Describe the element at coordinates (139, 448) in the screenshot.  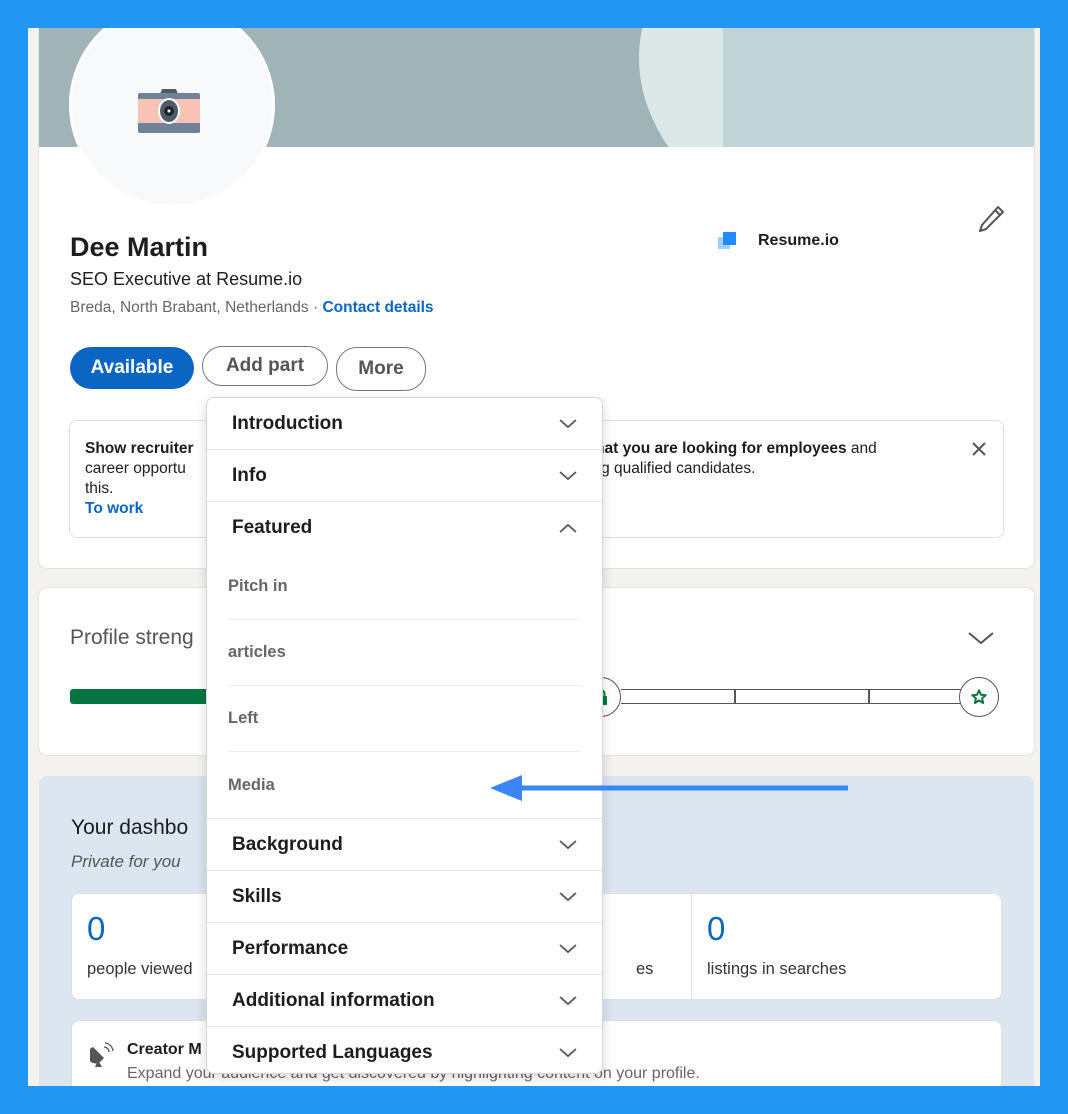
I see `notice-left-bold: Show recruiter` at that location.